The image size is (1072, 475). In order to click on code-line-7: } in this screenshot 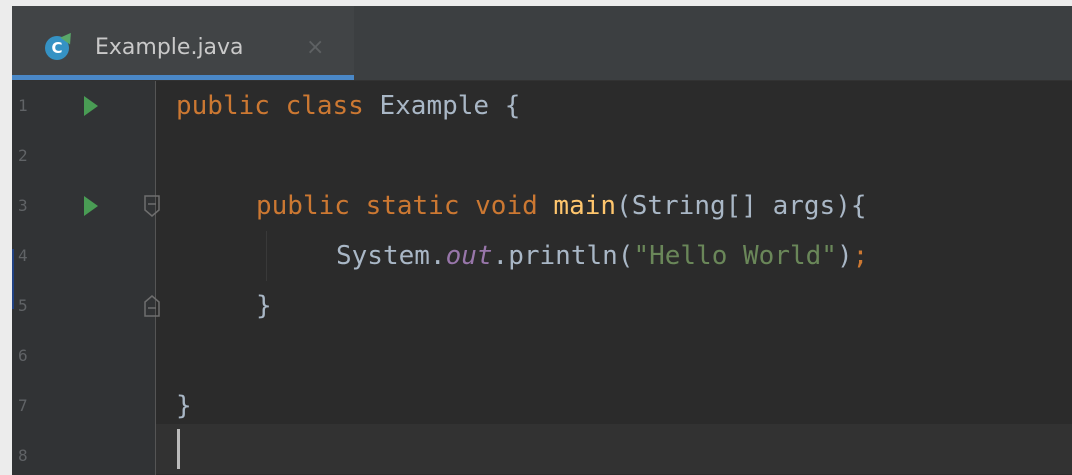, I will do `click(184, 406)`.